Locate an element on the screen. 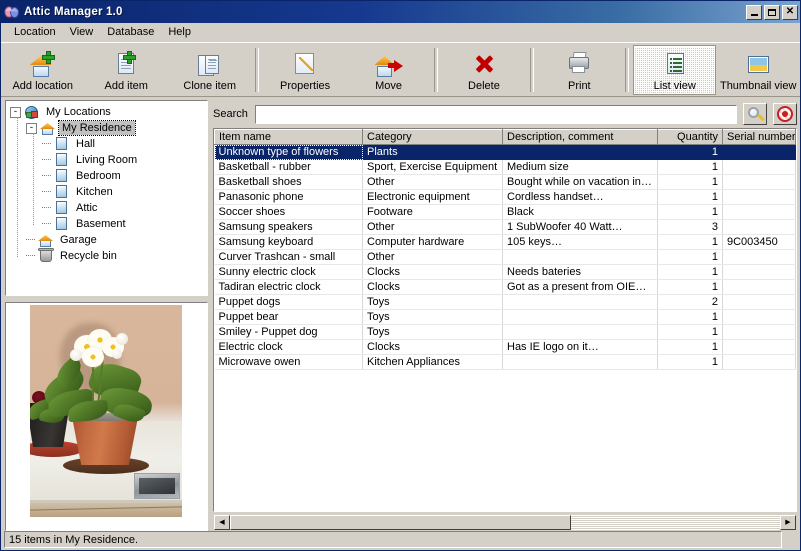  table-row: Soccer shoes Footware Black 1 is located at coordinates (505, 212).